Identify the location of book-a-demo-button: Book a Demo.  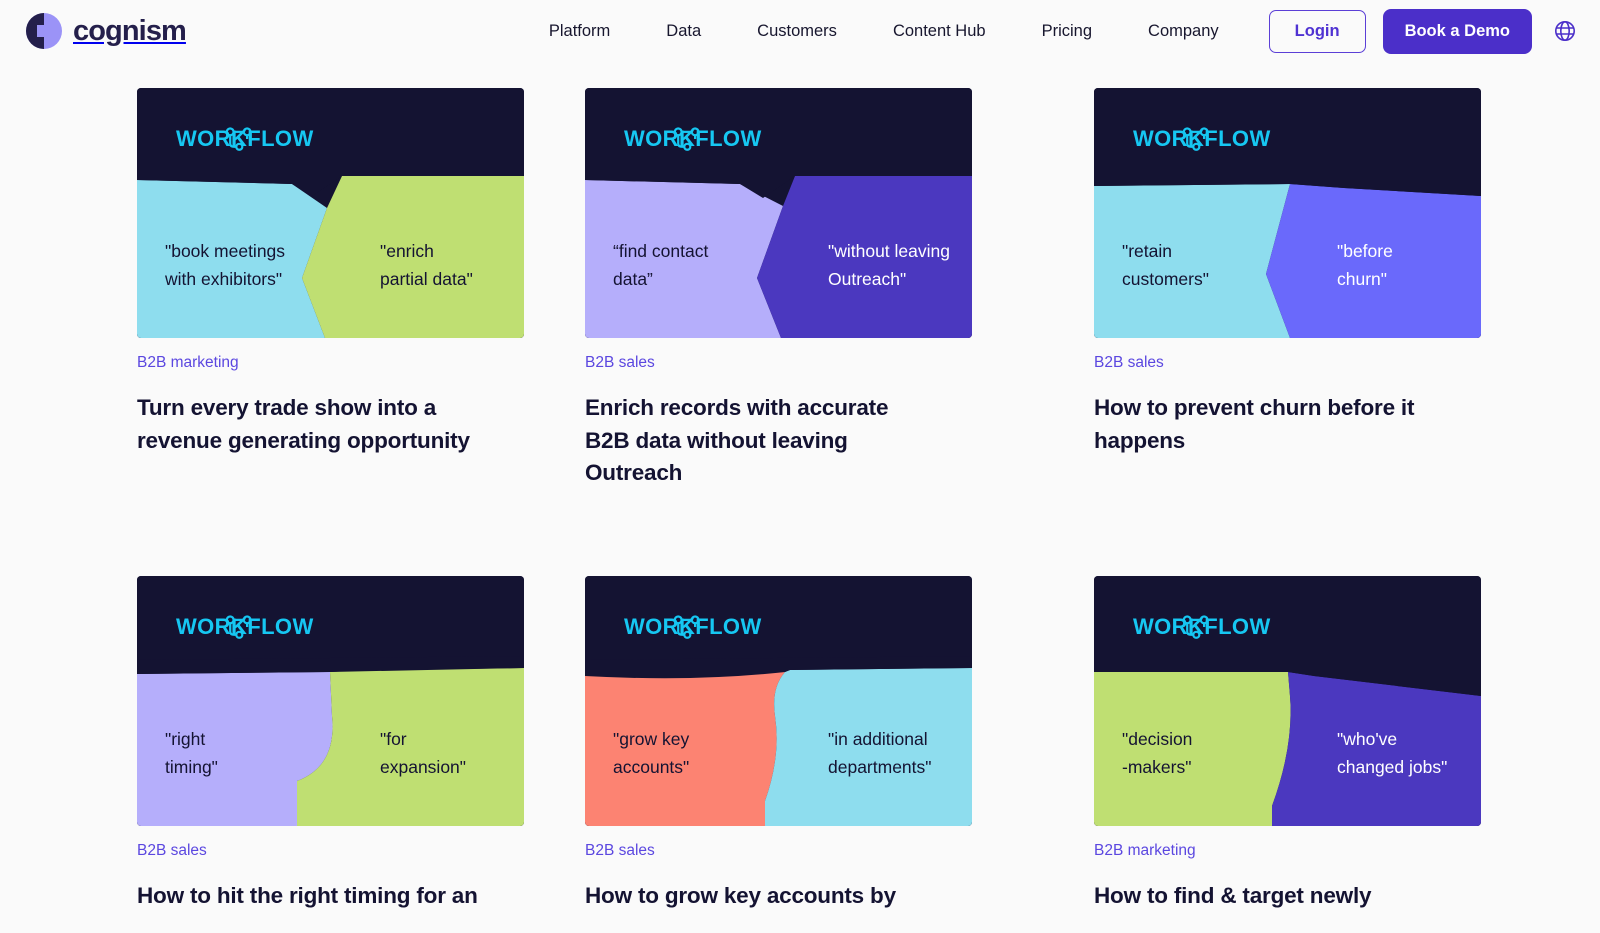
(1457, 31).